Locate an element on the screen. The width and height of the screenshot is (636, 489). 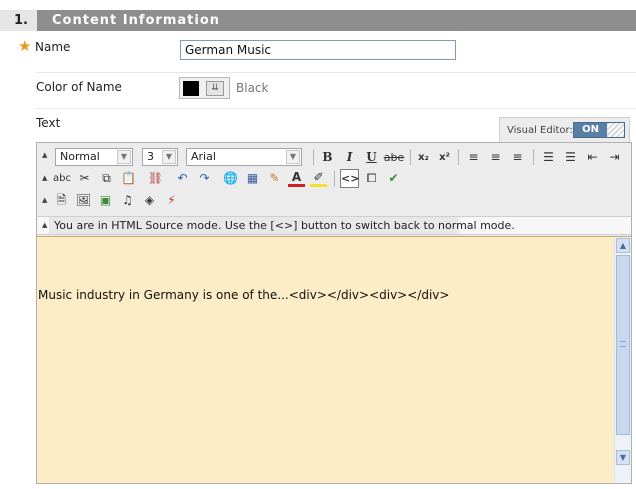
name-input is located at coordinates (318, 50).